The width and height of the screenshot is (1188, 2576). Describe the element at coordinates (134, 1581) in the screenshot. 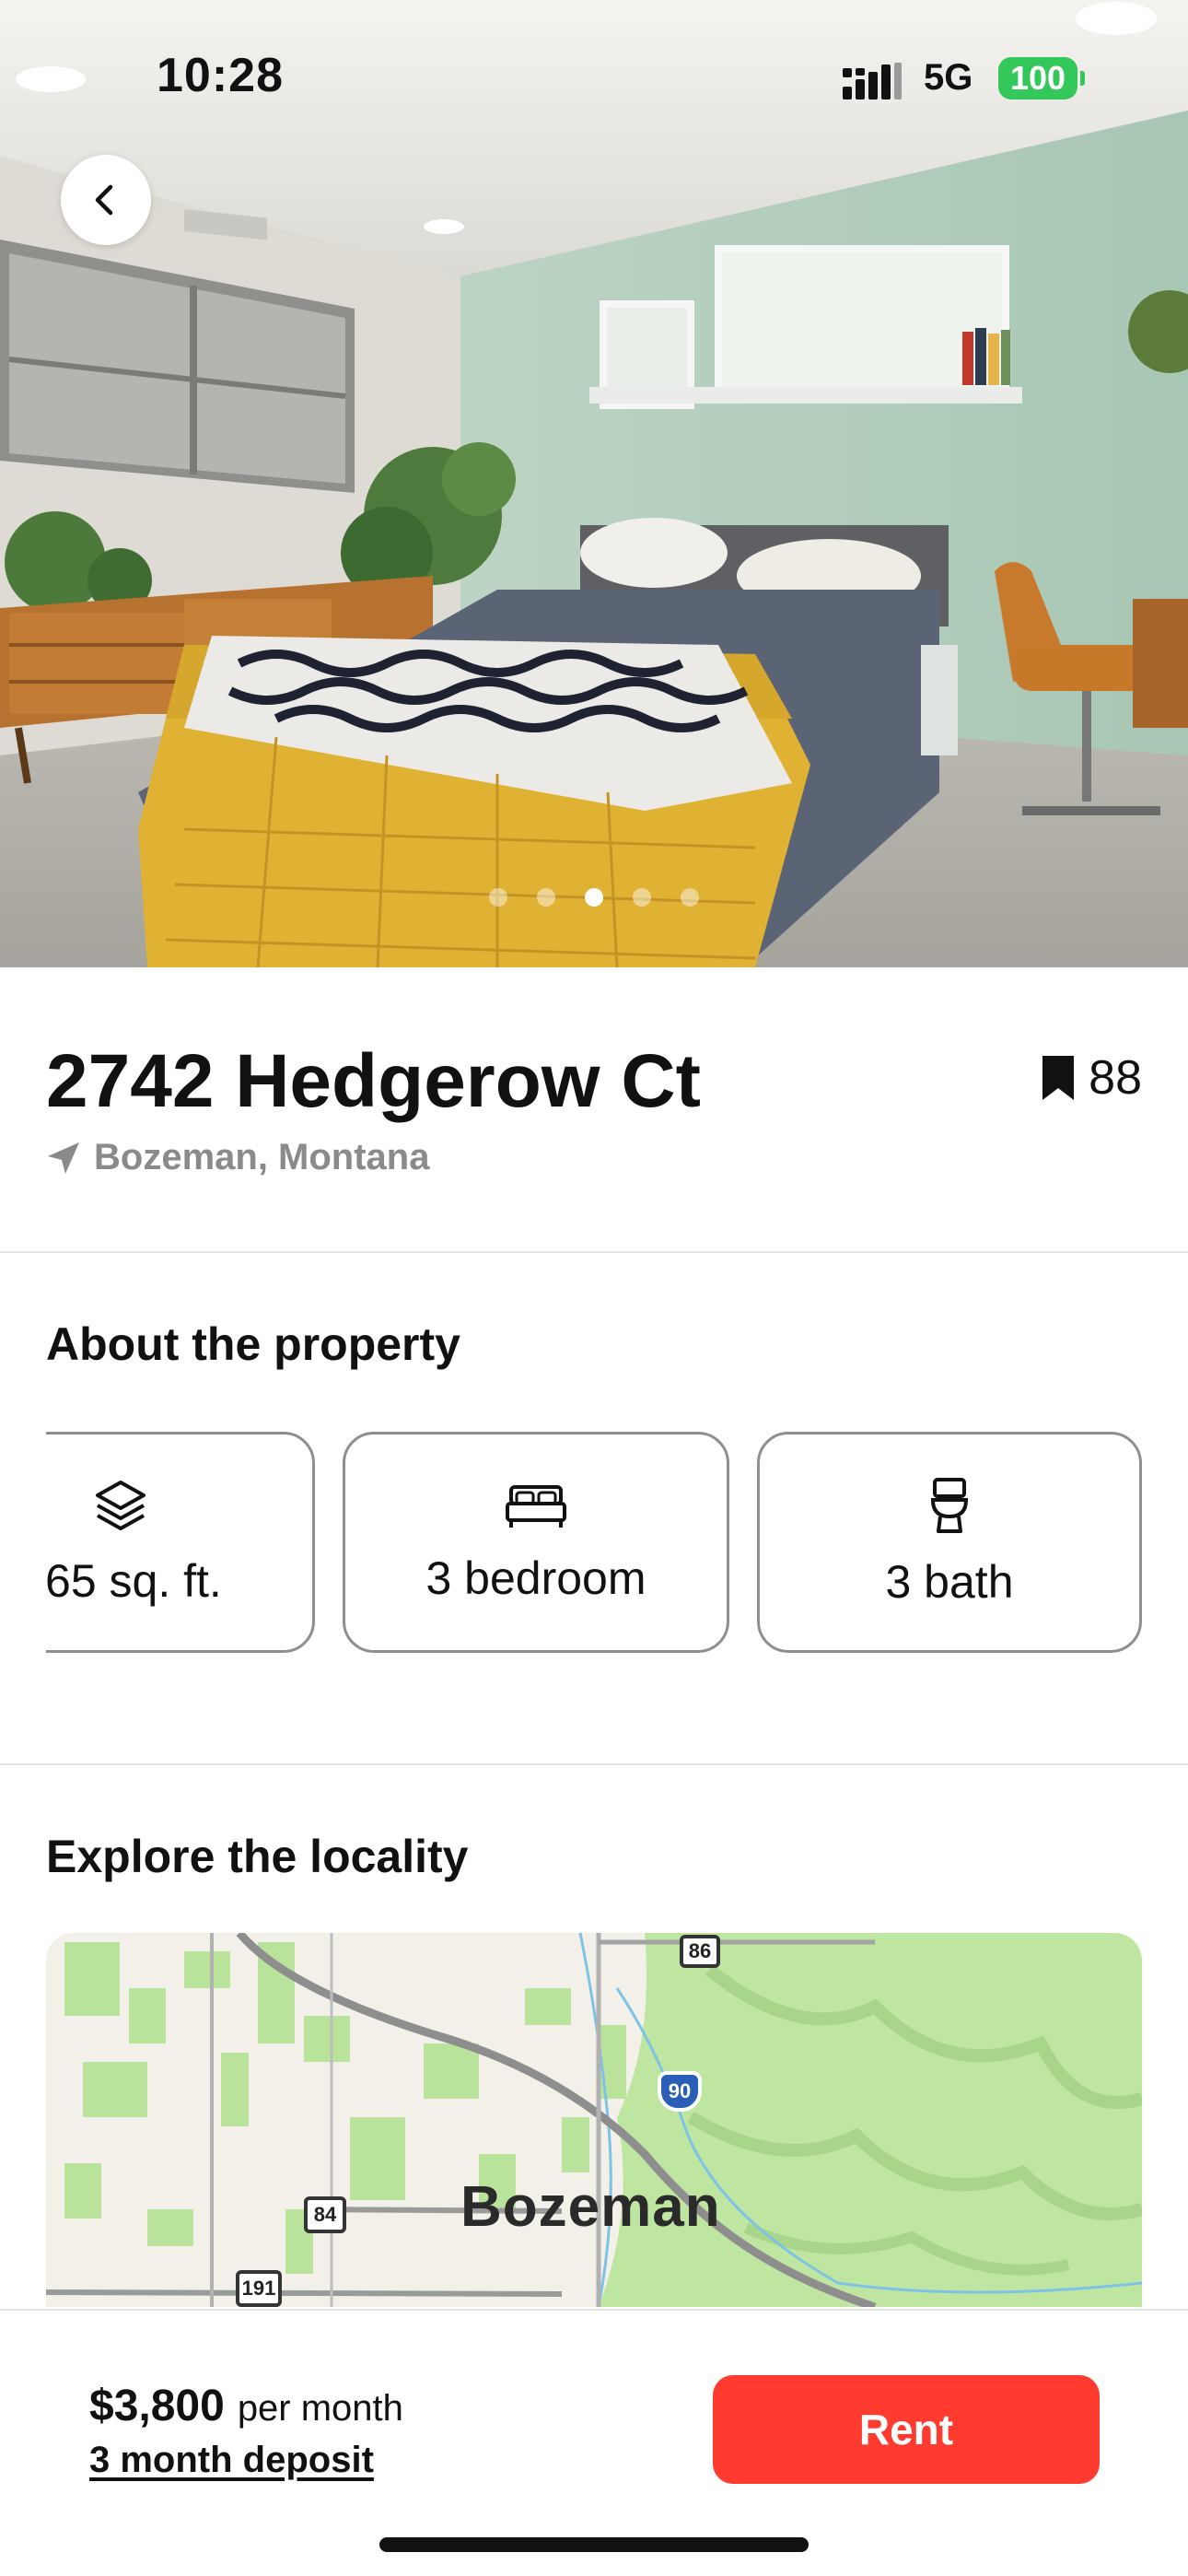

I see `feature-area-label: 865 sq. ft.` at that location.